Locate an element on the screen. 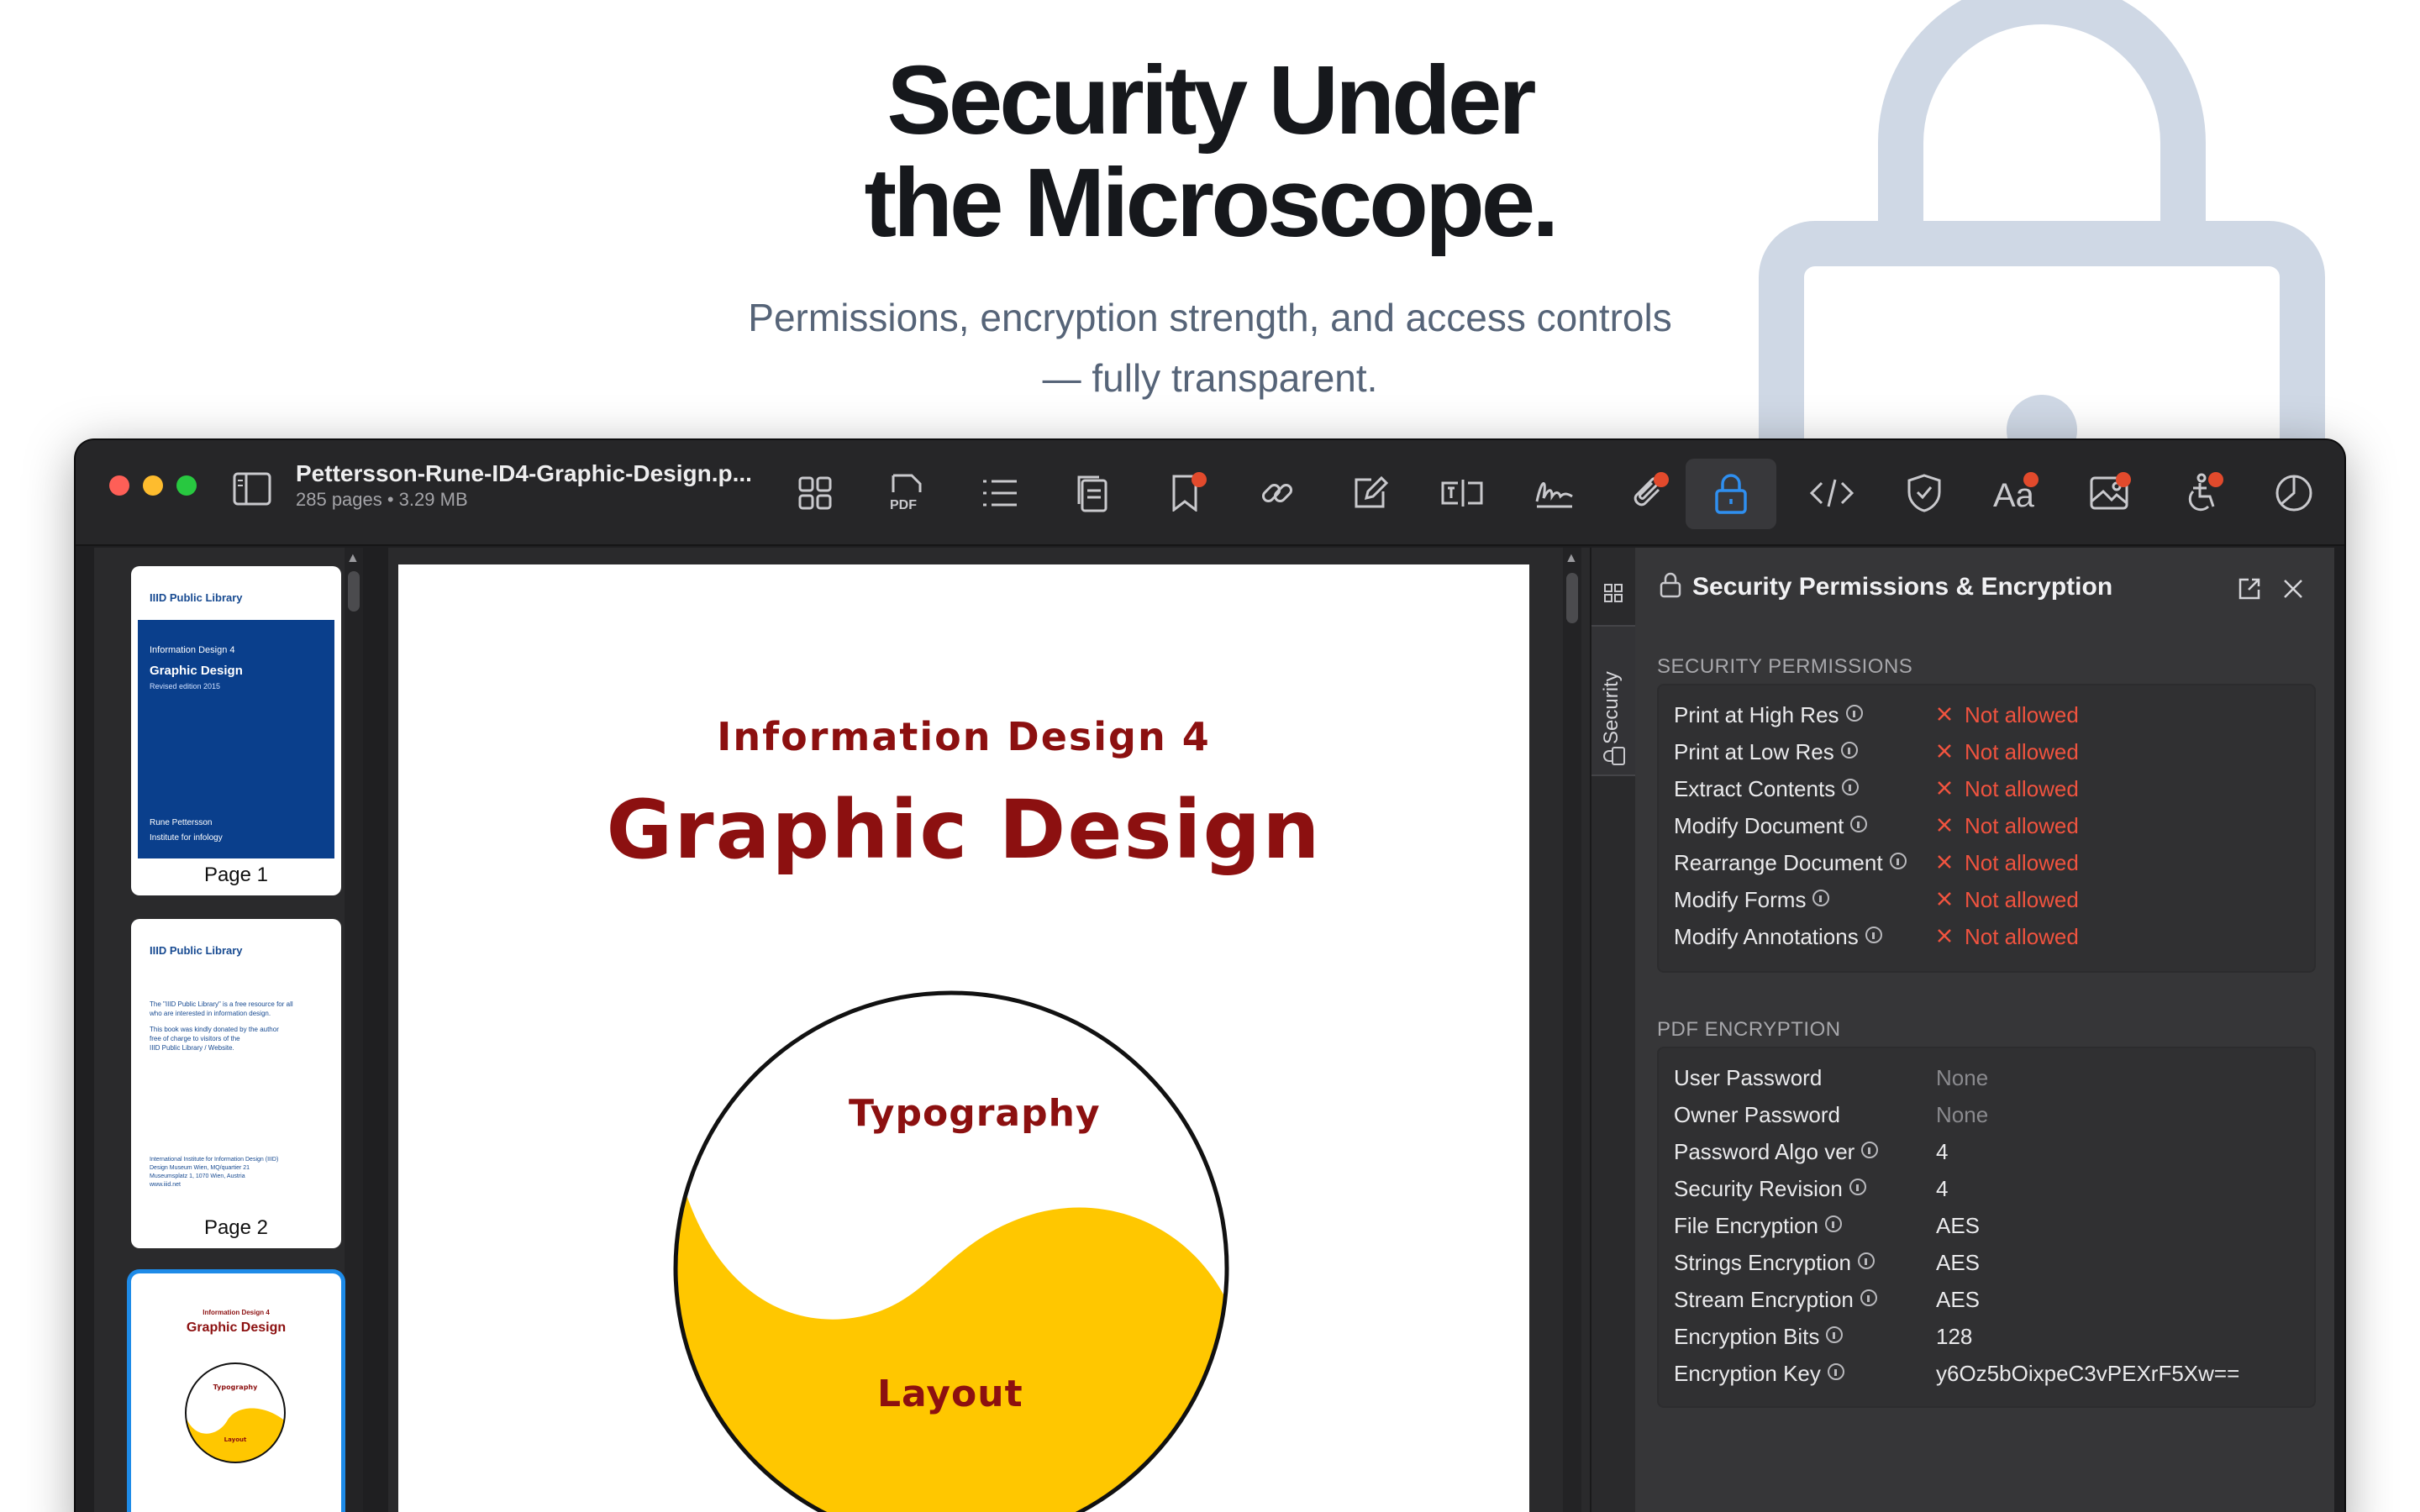  tab-security: Security is located at coordinates (1614, 700).